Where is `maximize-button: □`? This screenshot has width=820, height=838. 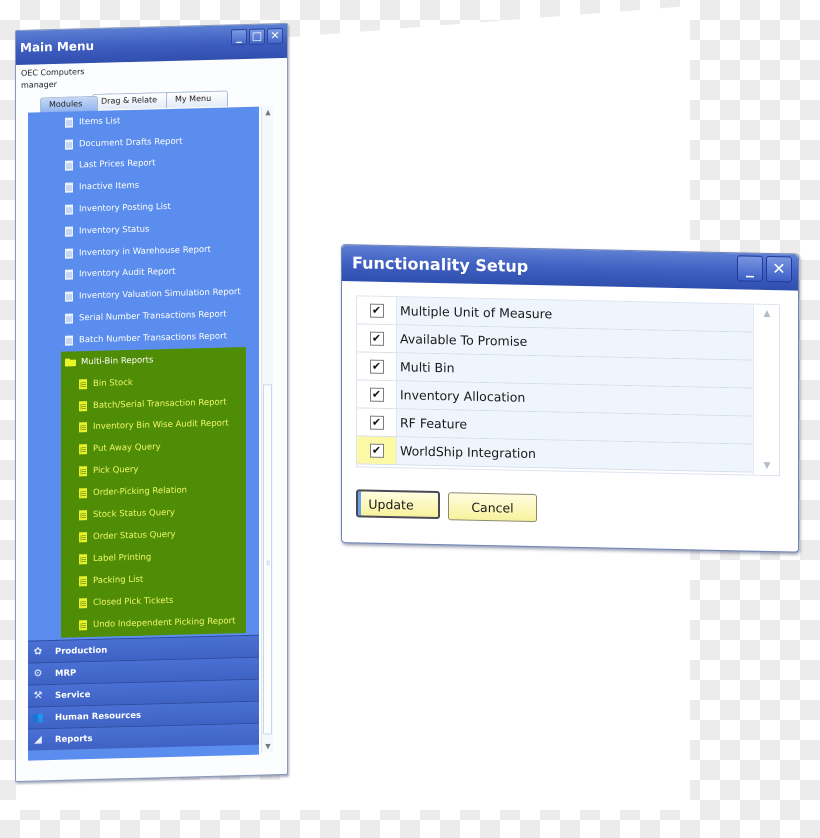
maximize-button: □ is located at coordinates (257, 36).